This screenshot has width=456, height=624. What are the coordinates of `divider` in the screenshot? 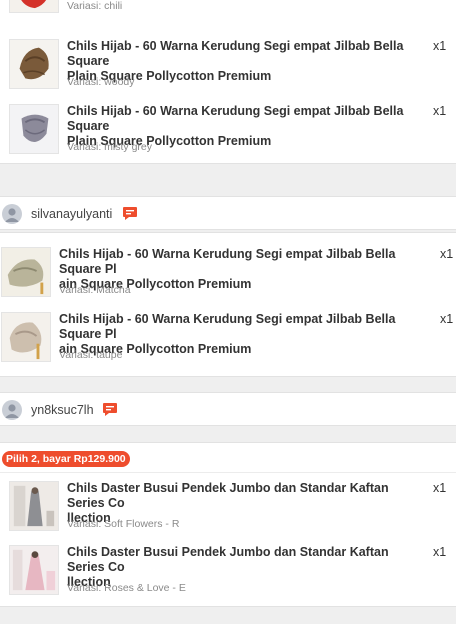 It's located at (228, 472).